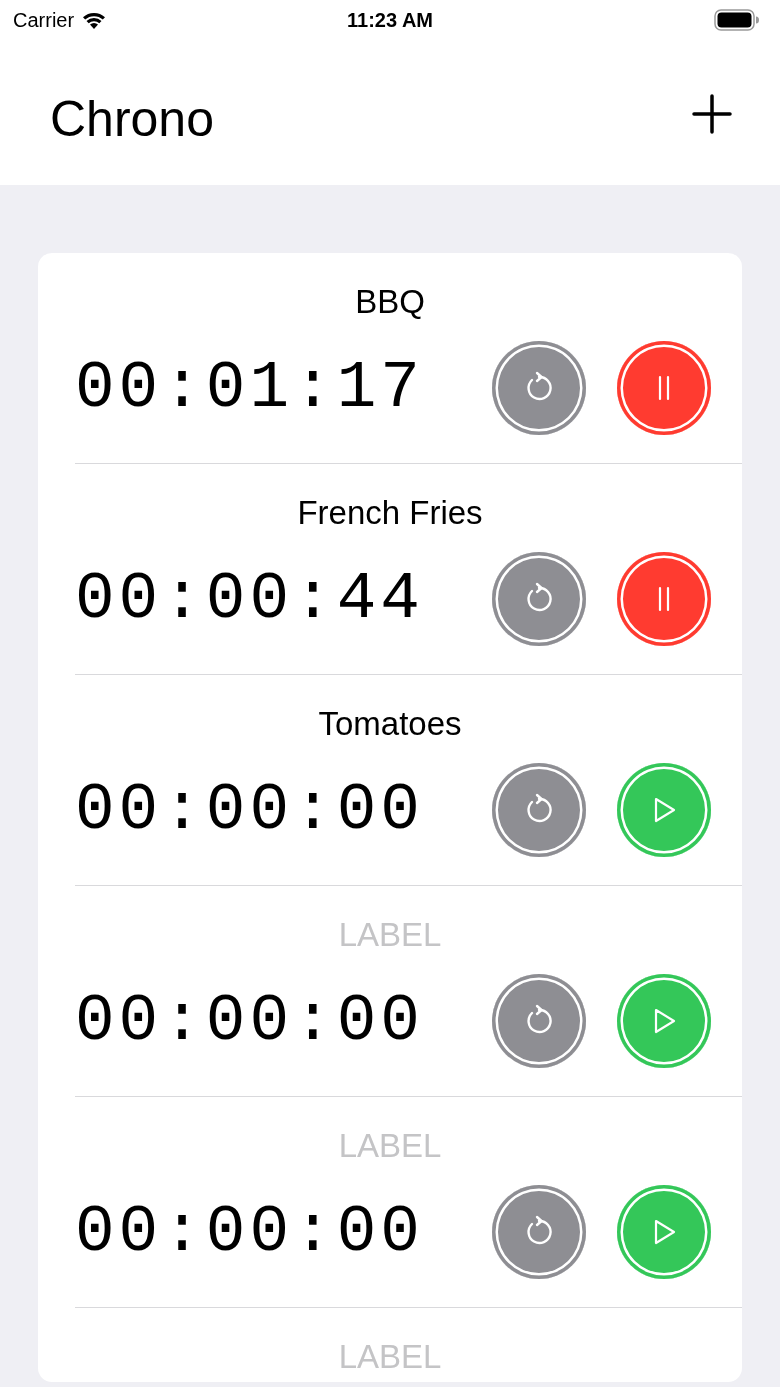 The image size is (780, 1387). I want to click on wifi-icon, so click(94, 20).